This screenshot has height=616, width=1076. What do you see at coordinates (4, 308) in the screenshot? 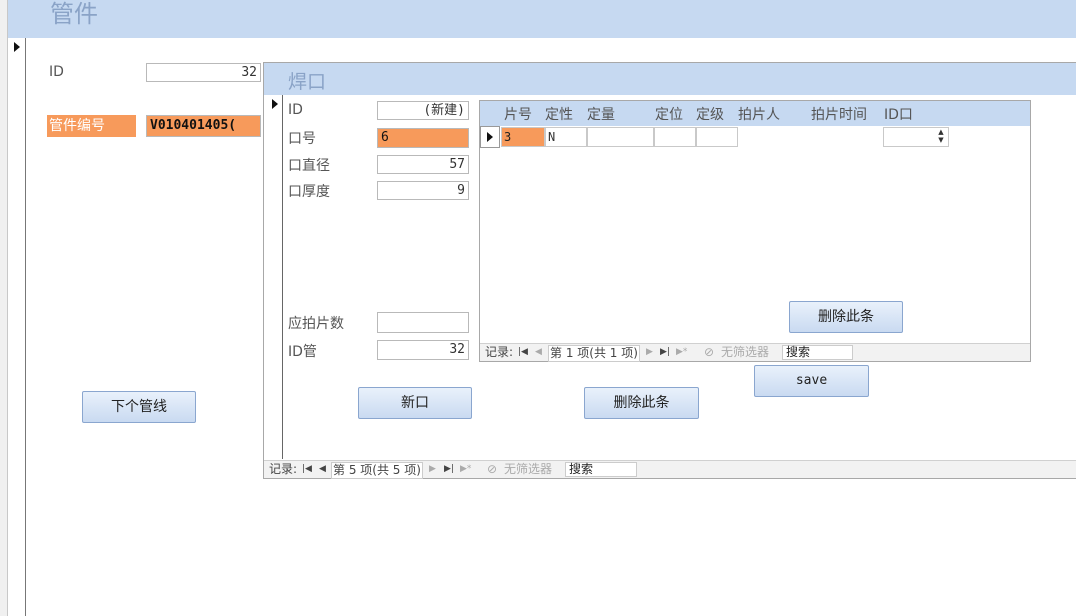
I see `left-border-strip` at bounding box center [4, 308].